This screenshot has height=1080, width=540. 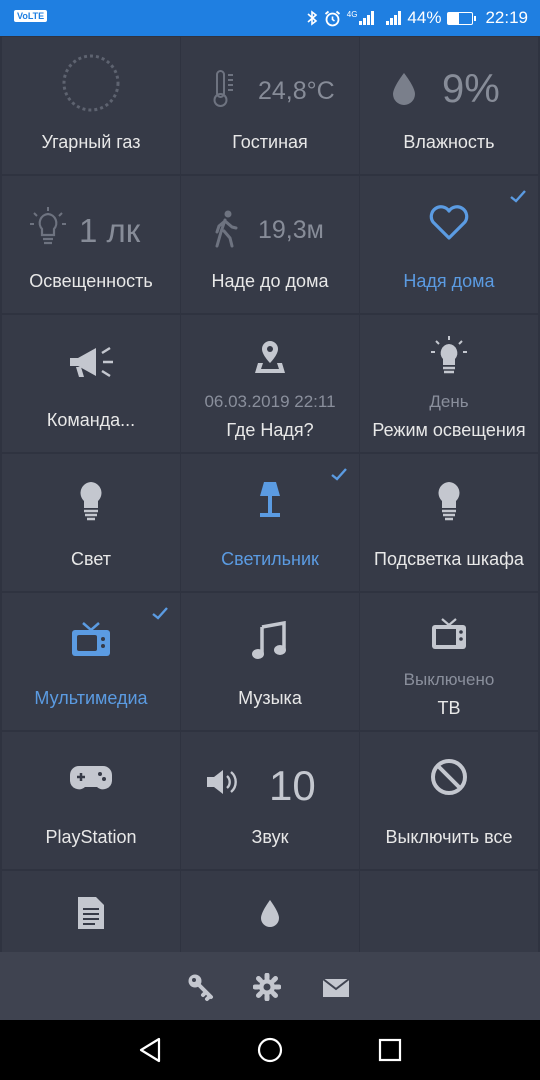 I want to click on tile-distance: 19,3м Наде до дома, so click(x=270, y=244).